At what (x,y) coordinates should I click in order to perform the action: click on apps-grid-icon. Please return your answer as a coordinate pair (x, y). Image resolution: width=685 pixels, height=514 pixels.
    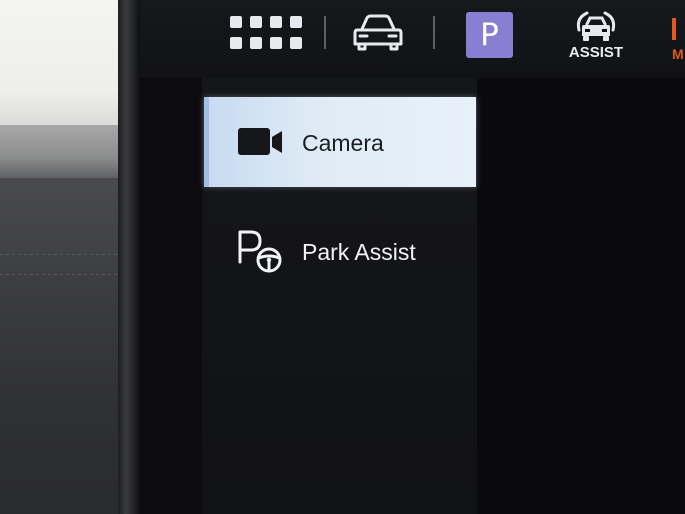
    Looking at the image, I should click on (266, 33).